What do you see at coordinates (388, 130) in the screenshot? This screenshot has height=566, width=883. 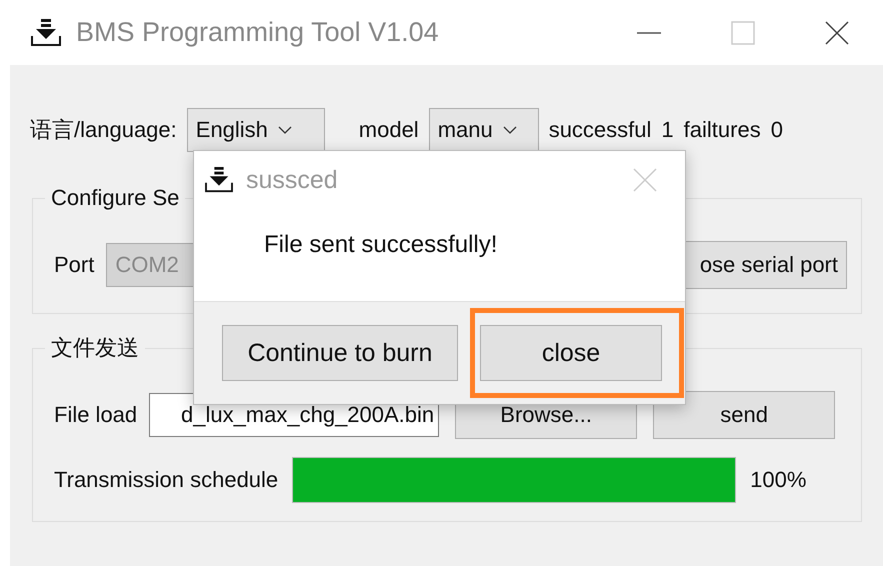 I see `model-label: model` at bounding box center [388, 130].